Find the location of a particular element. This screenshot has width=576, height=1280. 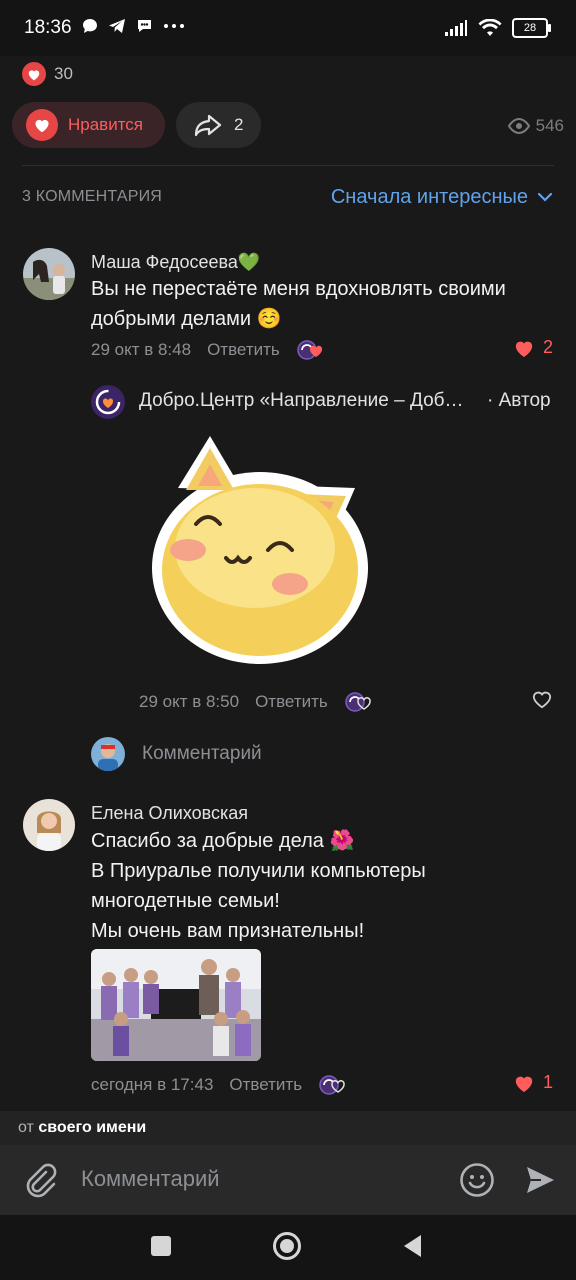

reply-meta: 29 окт в 8:50 Ответить is located at coordinates (255, 702).